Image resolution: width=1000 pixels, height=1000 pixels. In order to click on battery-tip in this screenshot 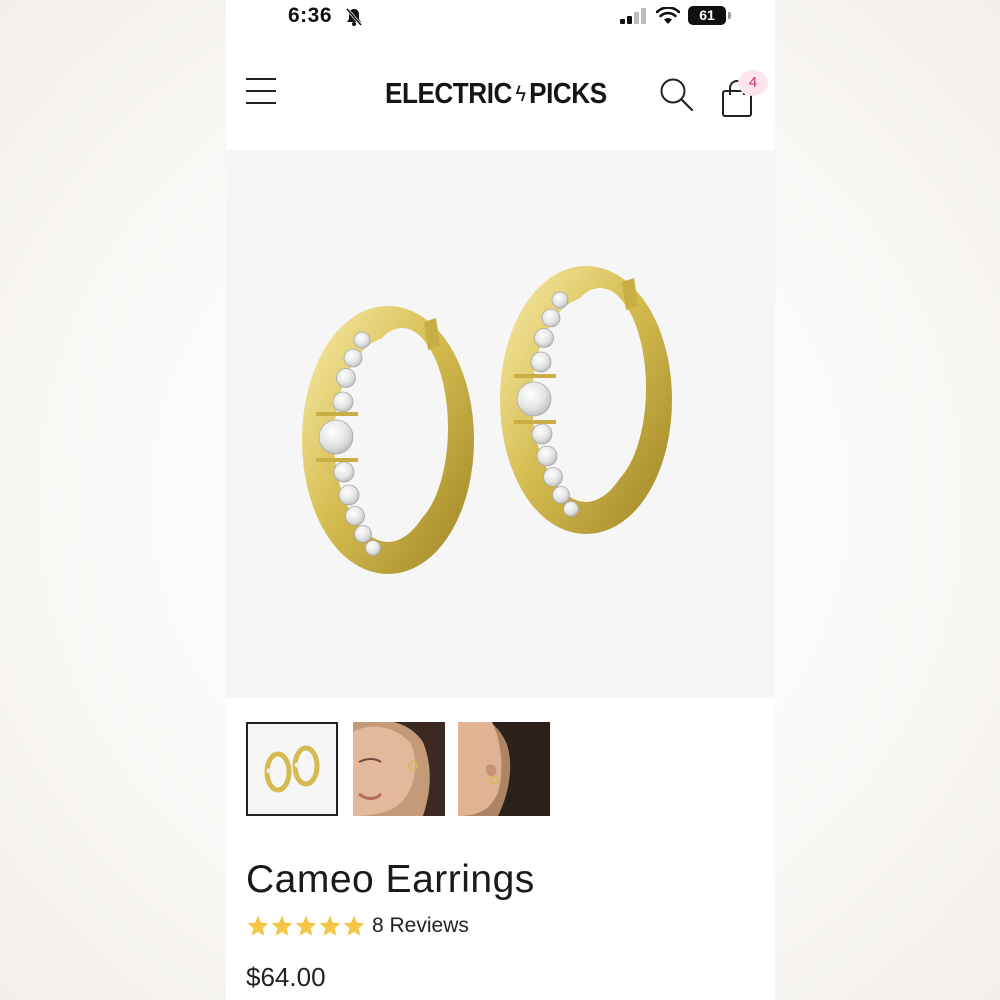, I will do `click(729, 15)`.